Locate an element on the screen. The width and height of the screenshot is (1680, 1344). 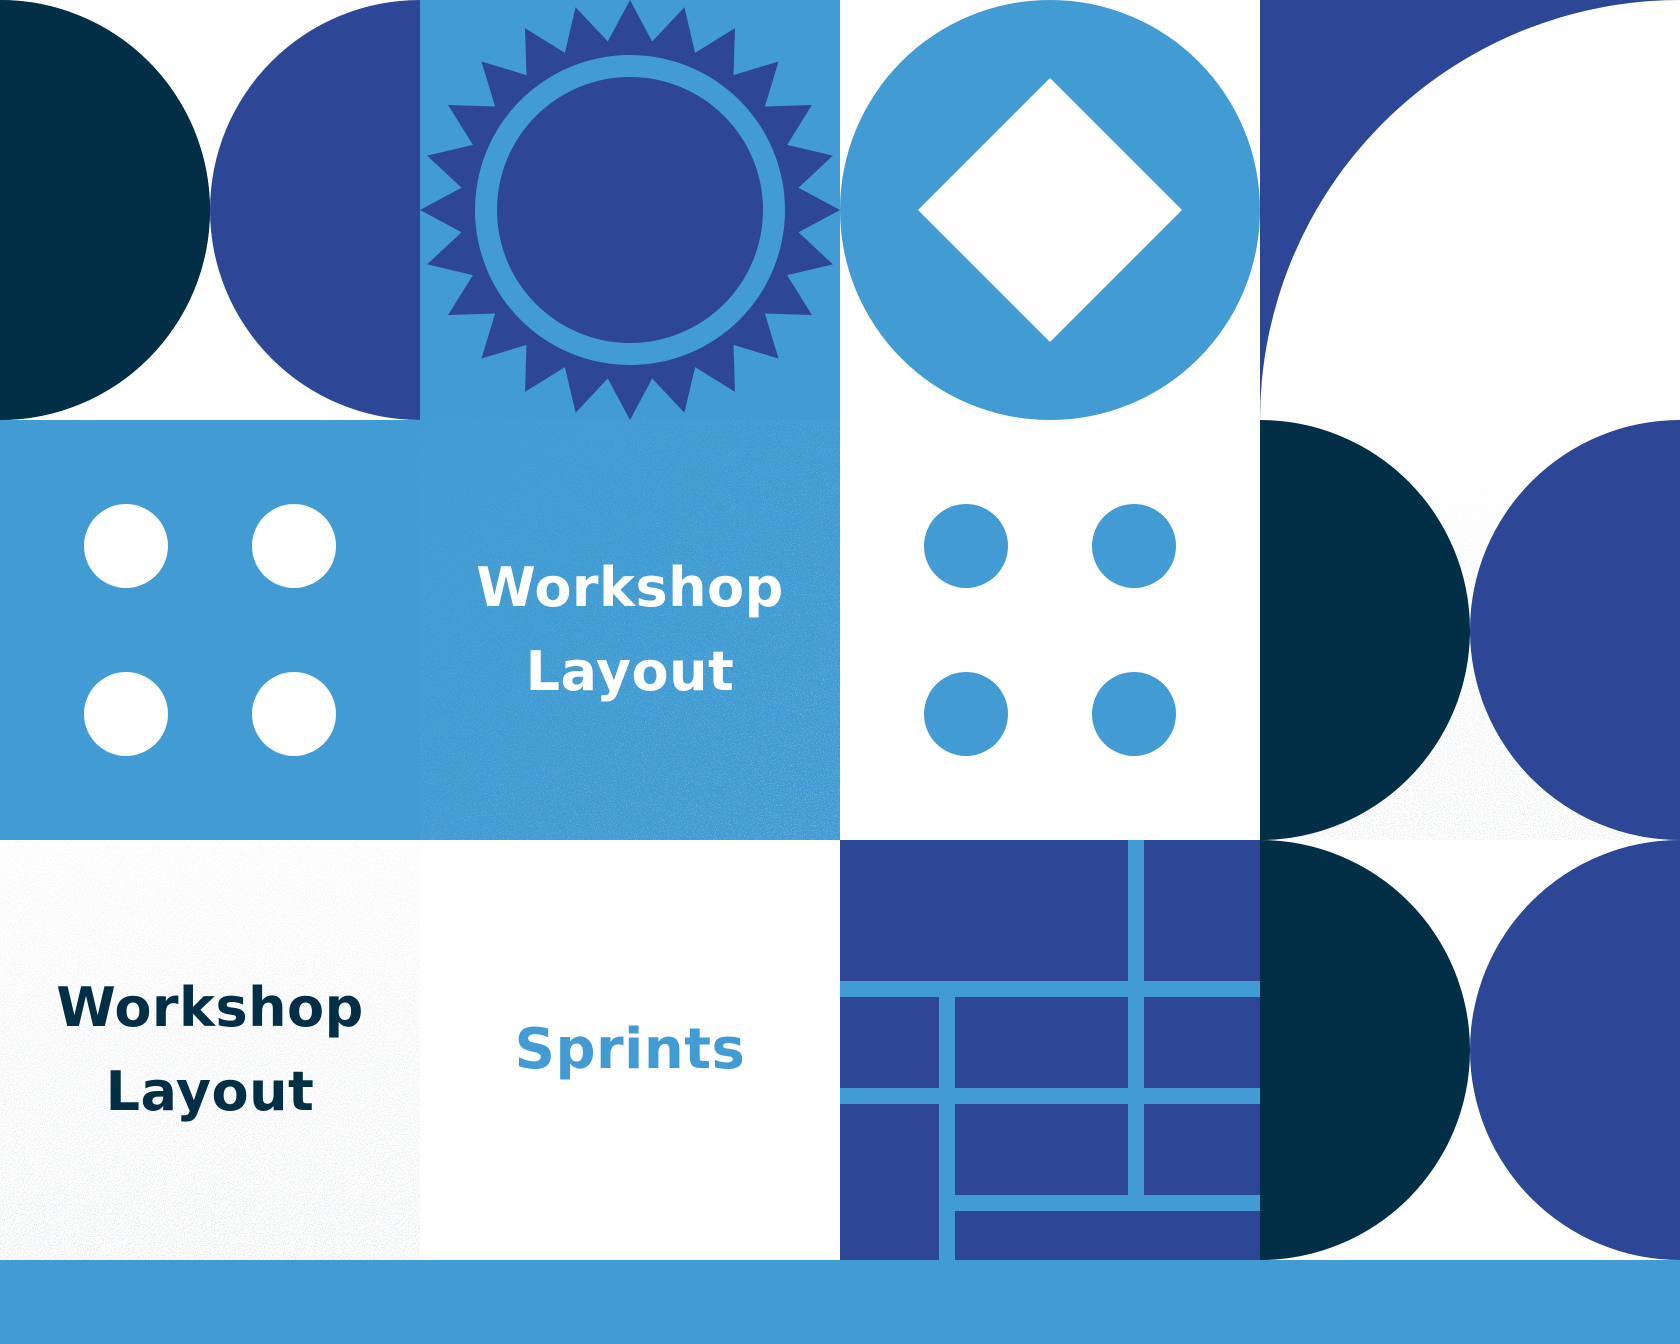
quarter-arc-tile is located at coordinates (1470, 210).